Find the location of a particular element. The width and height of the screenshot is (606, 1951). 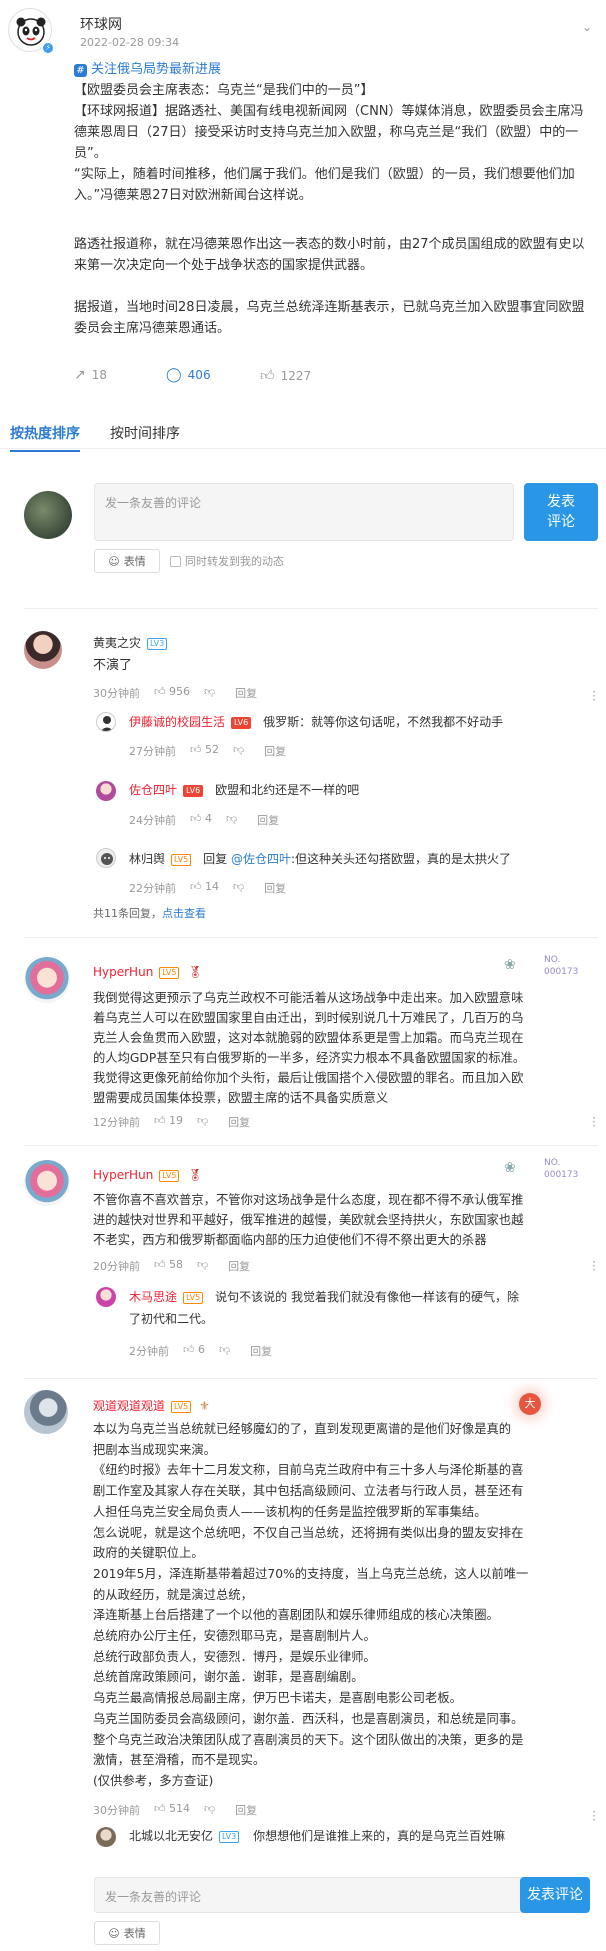

comment-button: ◯ 406 is located at coordinates (188, 375).